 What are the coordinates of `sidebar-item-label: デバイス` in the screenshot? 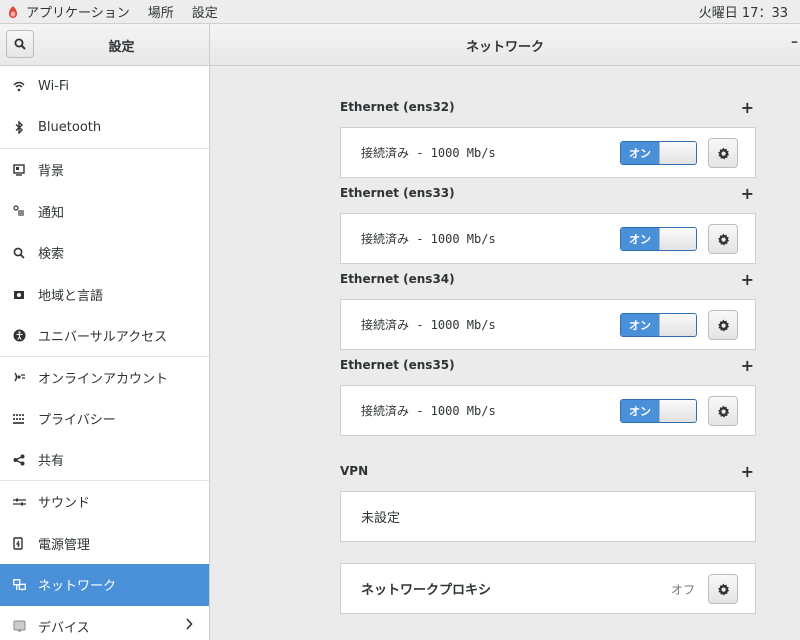 It's located at (64, 628).